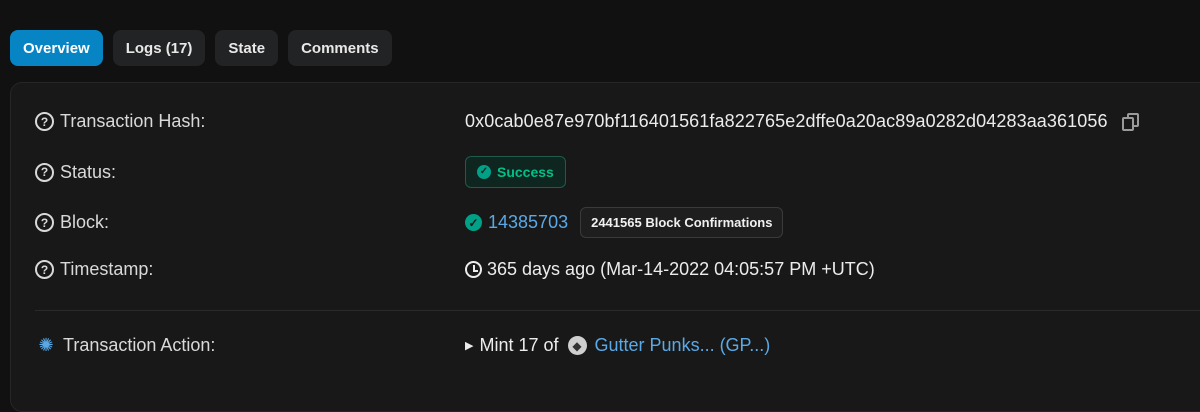  I want to click on status-badge-text: Success, so click(525, 172).